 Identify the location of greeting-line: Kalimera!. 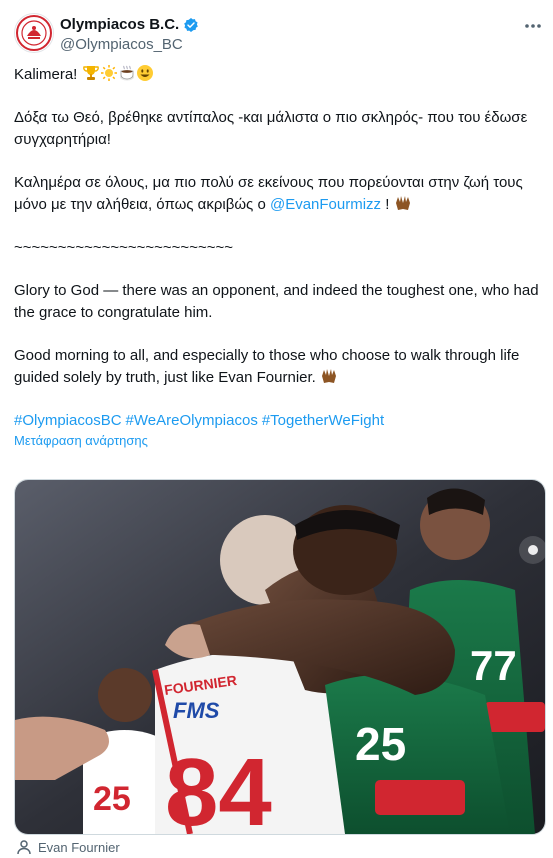
(281, 75).